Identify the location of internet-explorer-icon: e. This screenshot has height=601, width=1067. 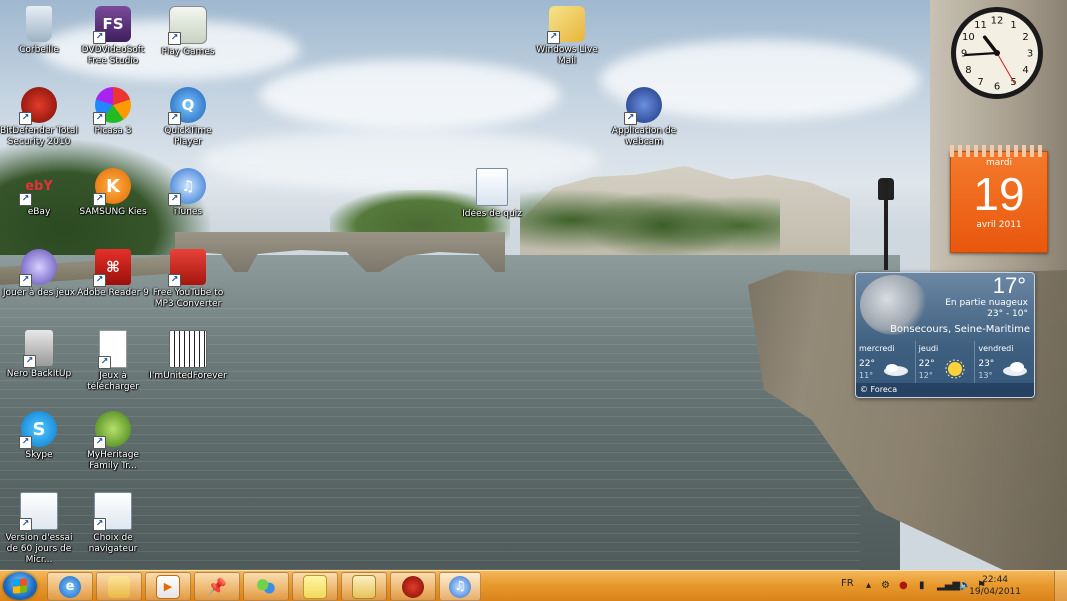
(70, 586).